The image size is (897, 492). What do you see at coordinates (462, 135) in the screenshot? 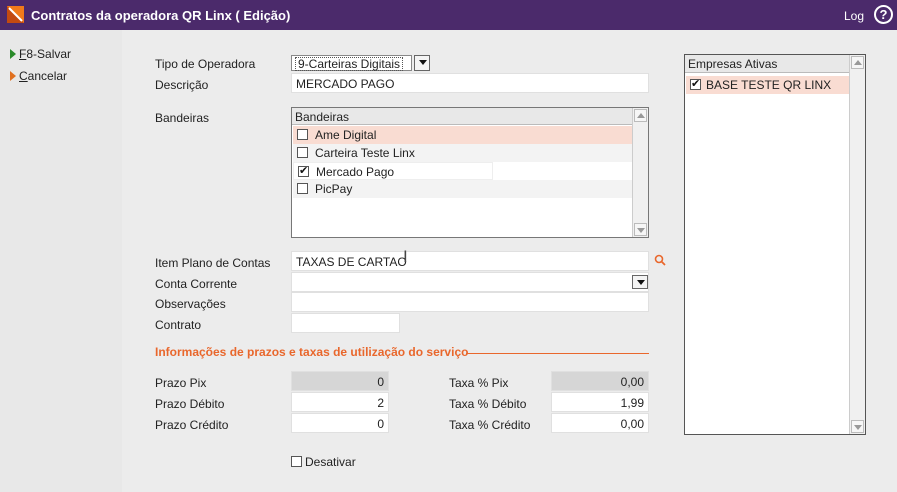
I see `list-item: Ame Digital` at bounding box center [462, 135].